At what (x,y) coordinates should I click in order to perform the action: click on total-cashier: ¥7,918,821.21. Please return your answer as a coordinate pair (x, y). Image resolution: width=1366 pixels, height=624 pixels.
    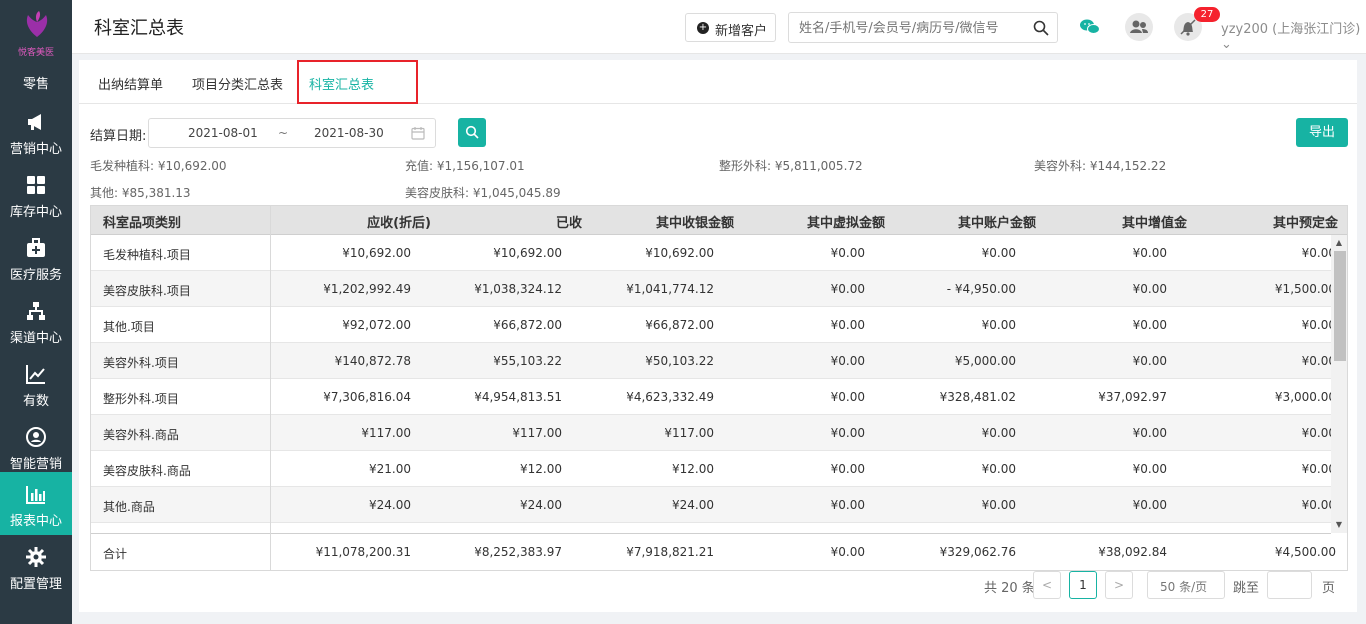
    Looking at the image, I should click on (670, 552).